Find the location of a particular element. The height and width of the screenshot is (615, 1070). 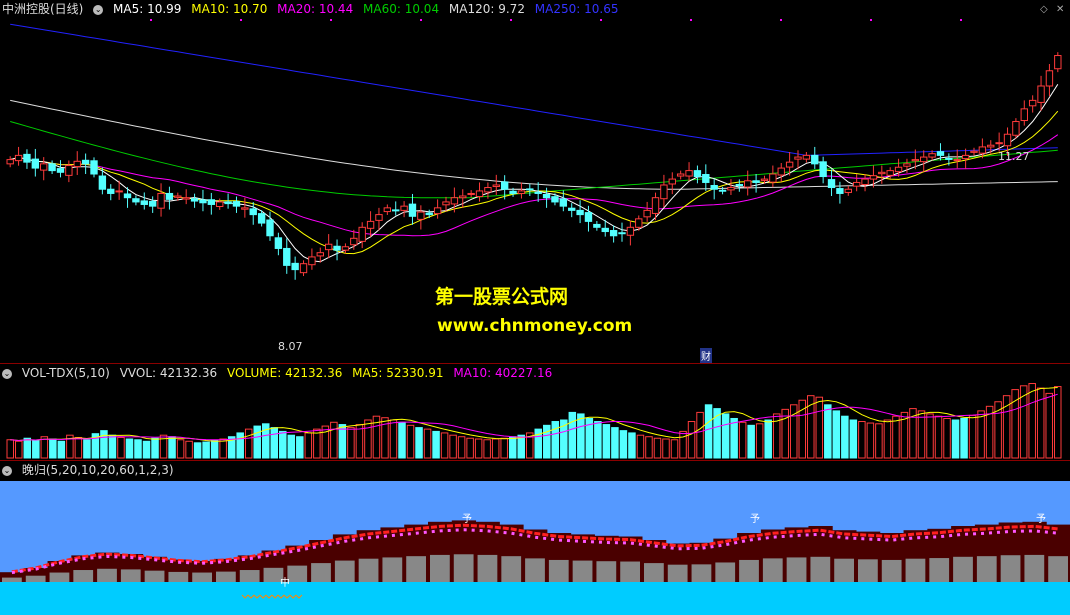

finance-event-marker: 财 is located at coordinates (706, 355).